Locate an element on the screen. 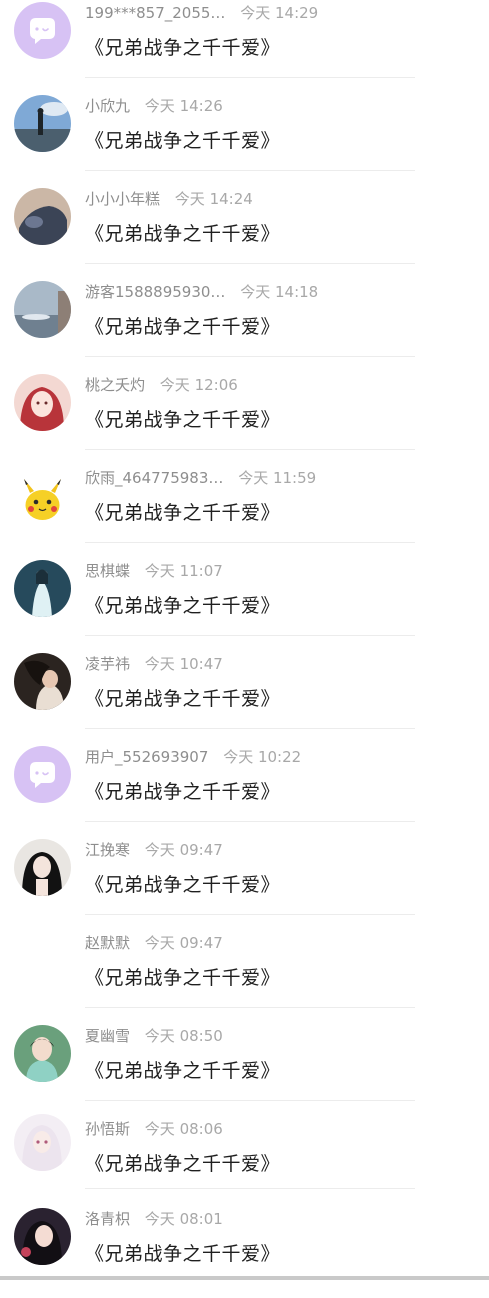 The width and height of the screenshot is (489, 1298). comment-meta: 凌芋祎 今天 10:47 is located at coordinates (154, 664).